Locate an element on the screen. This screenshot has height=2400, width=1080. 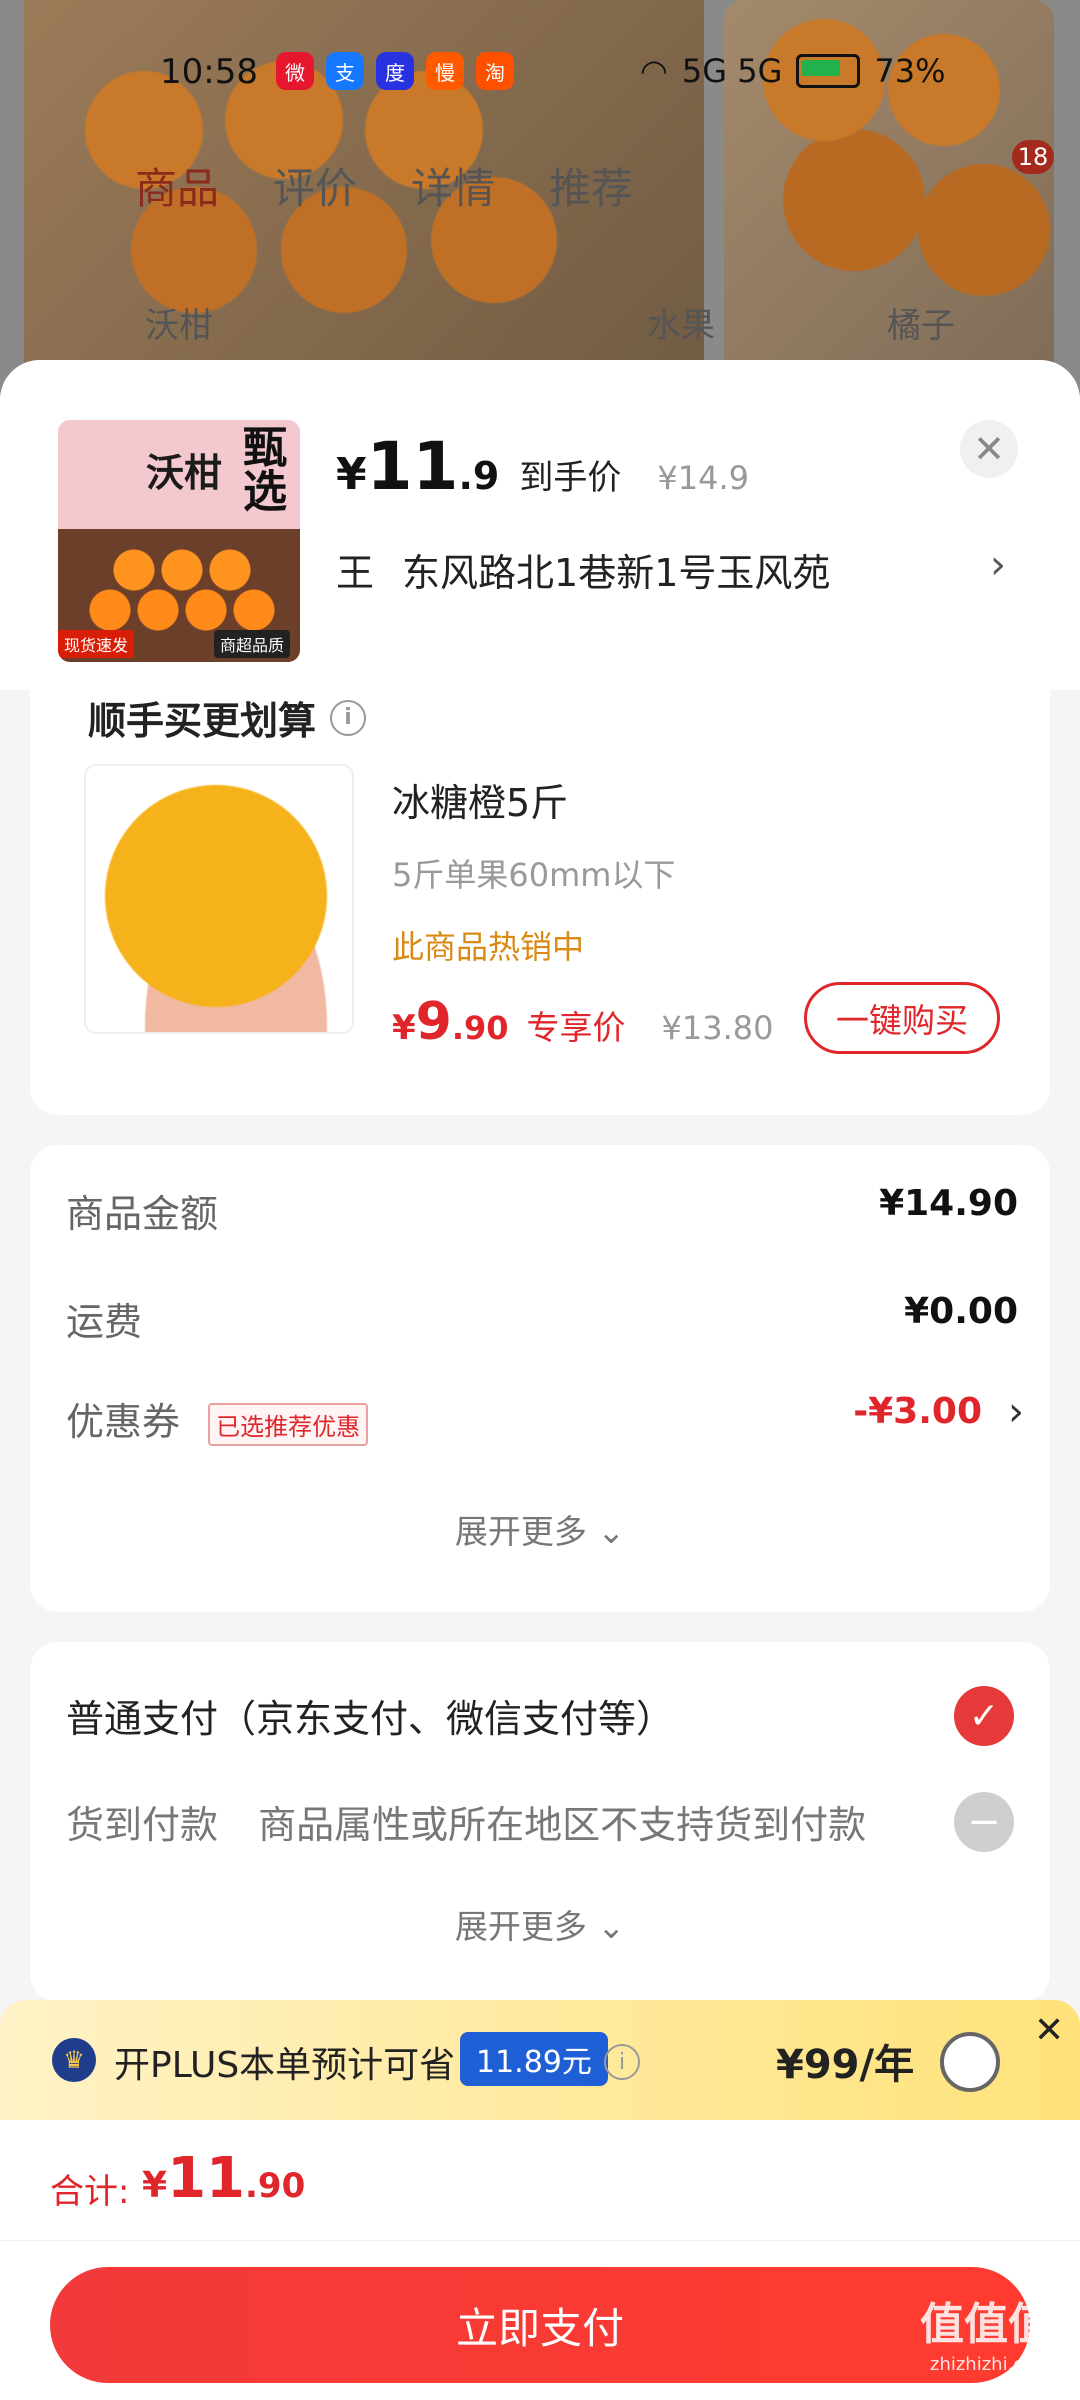
price-decimal: .9 is located at coordinates (479, 476).